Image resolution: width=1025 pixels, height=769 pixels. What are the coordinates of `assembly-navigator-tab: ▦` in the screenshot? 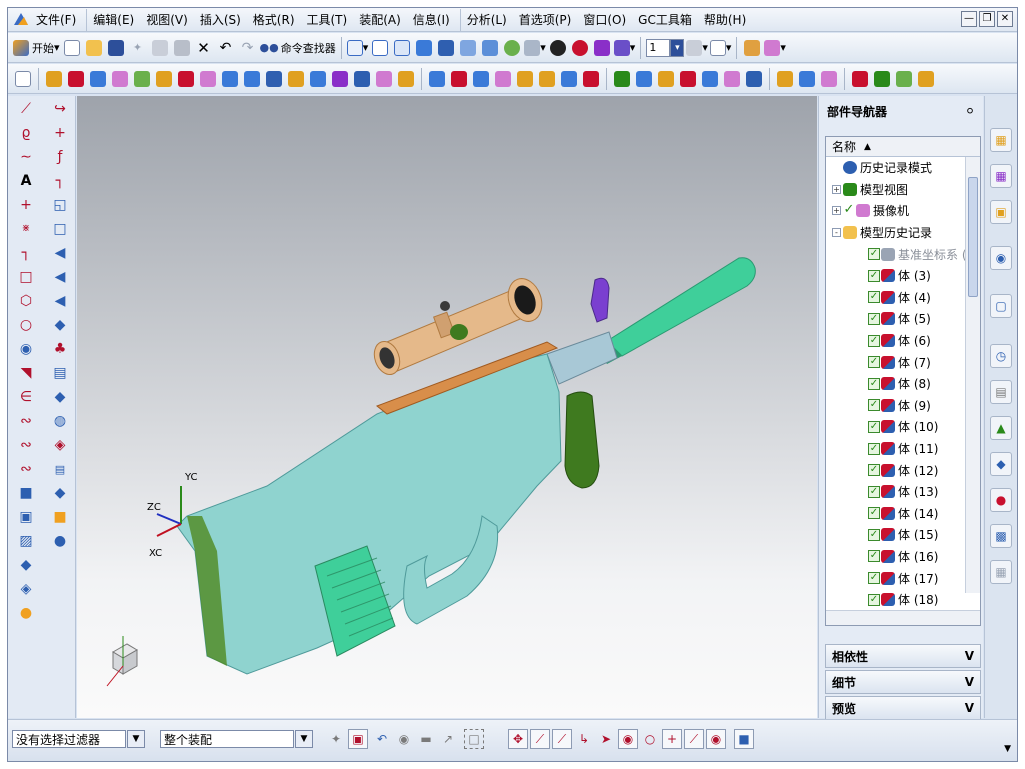 It's located at (1001, 140).